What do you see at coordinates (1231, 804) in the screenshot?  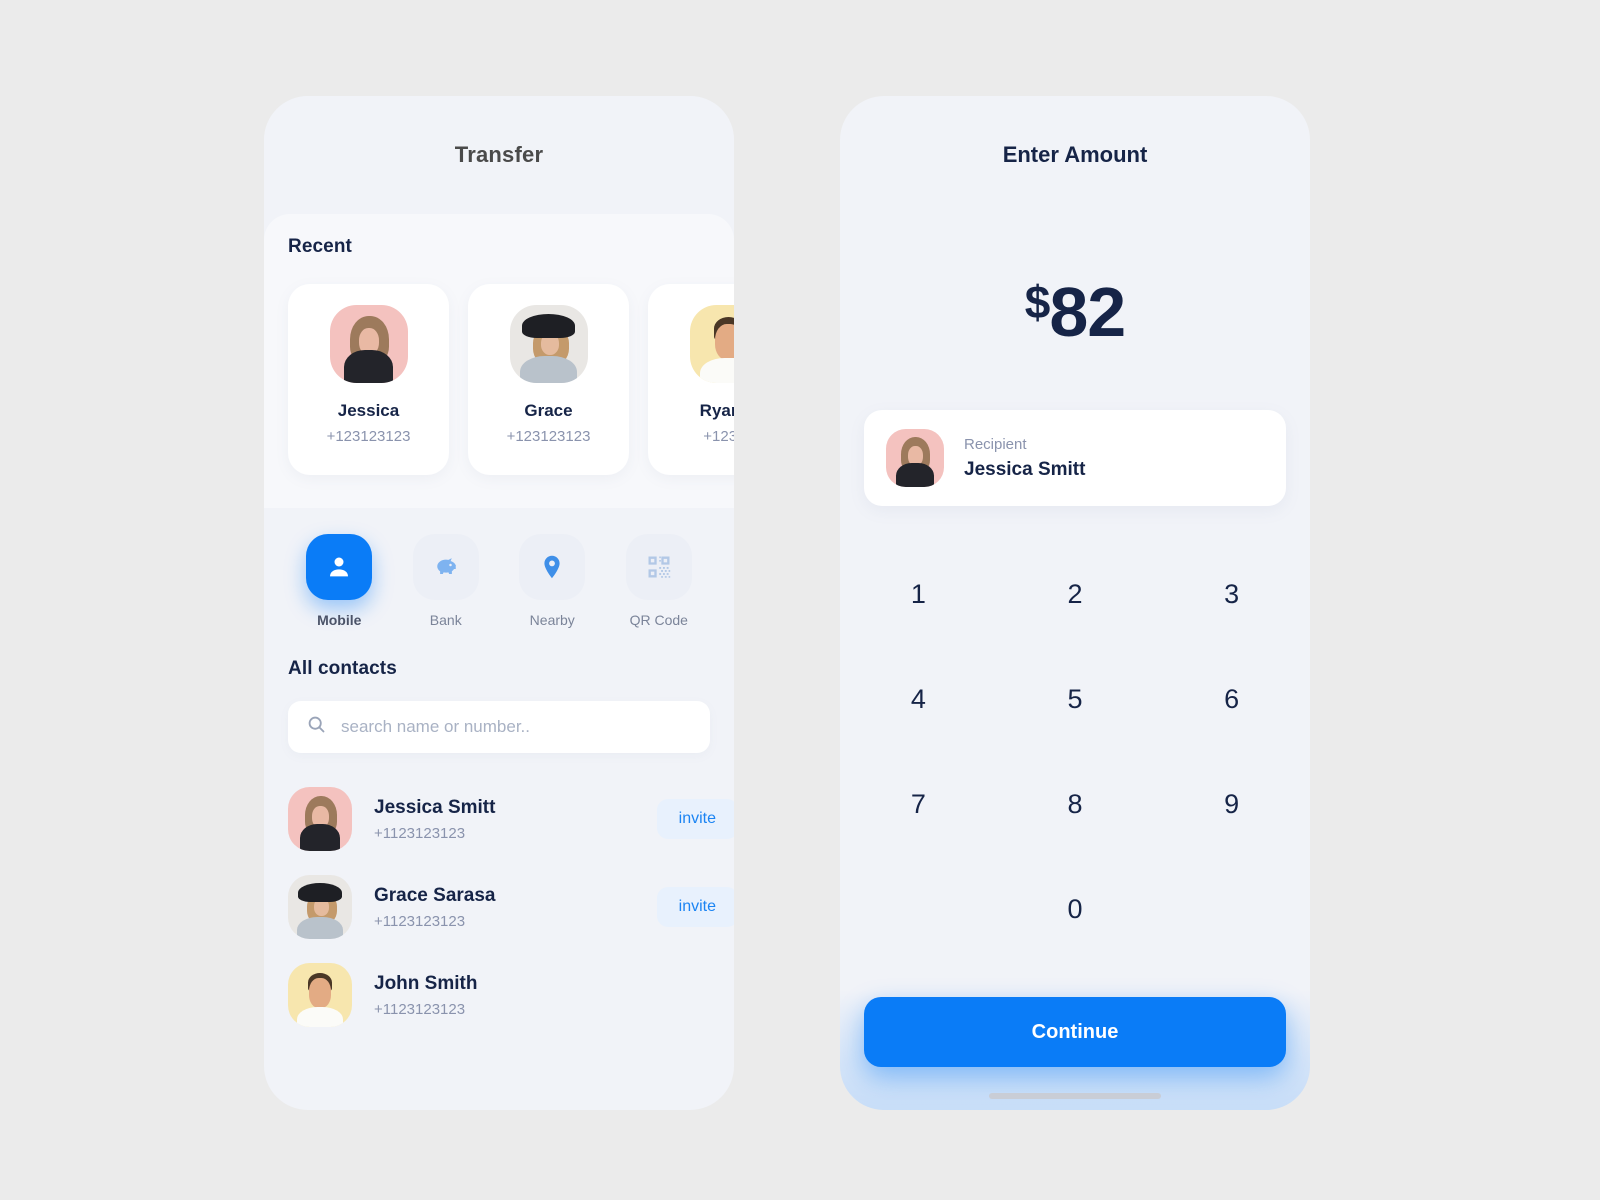 I see `key-9: 9` at bounding box center [1231, 804].